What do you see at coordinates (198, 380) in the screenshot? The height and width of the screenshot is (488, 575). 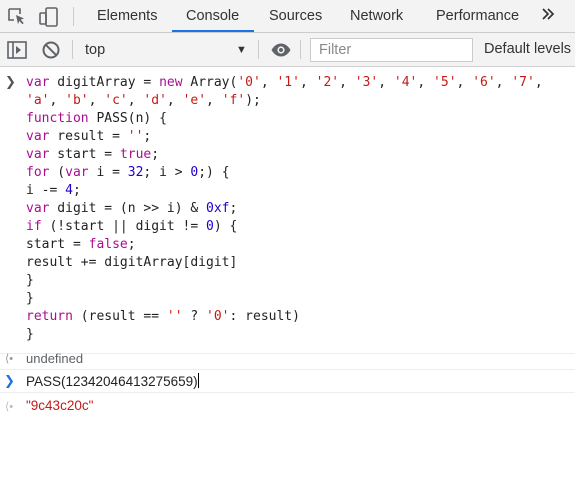 I see `text-caret` at bounding box center [198, 380].